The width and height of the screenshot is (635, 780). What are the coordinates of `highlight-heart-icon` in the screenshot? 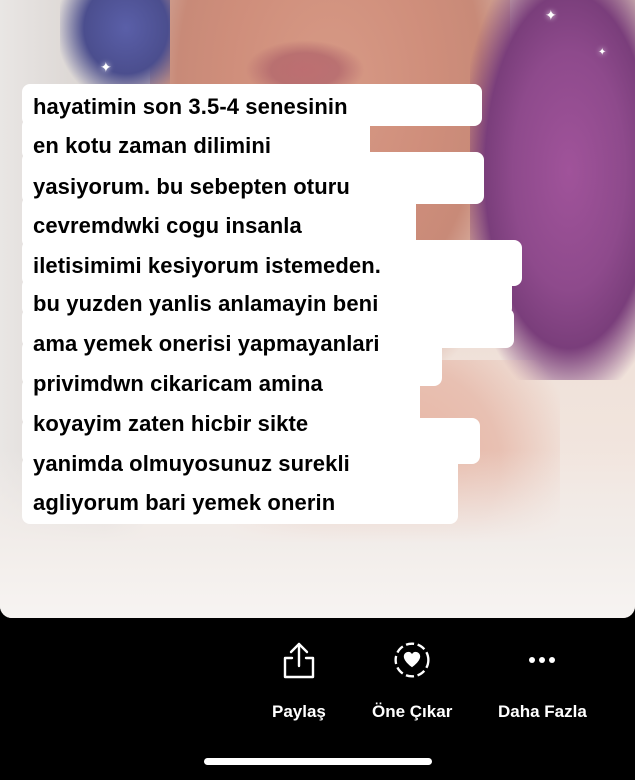 It's located at (412, 660).